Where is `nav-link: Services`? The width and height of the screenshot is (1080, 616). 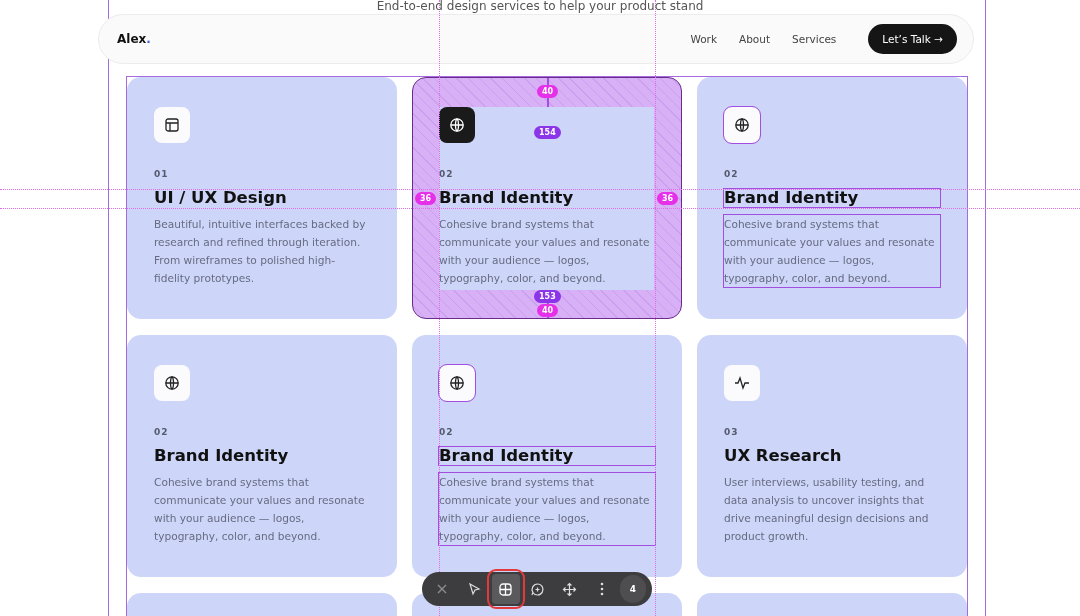 nav-link: Services is located at coordinates (814, 39).